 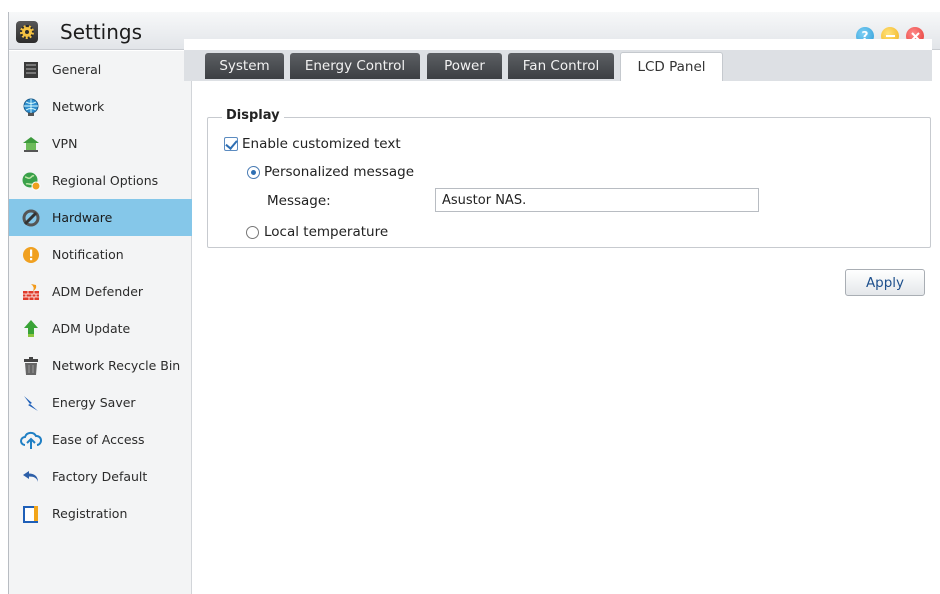 I want to click on sidebar-item-adm-defender: ADM Defender, so click(x=100, y=291).